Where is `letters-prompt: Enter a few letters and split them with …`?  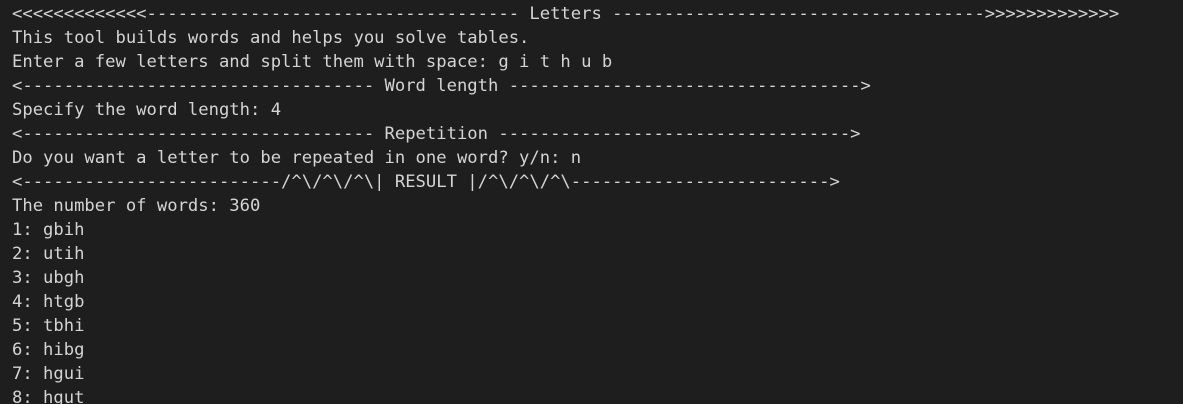 letters-prompt: Enter a few letters and split them with … is located at coordinates (312, 62).